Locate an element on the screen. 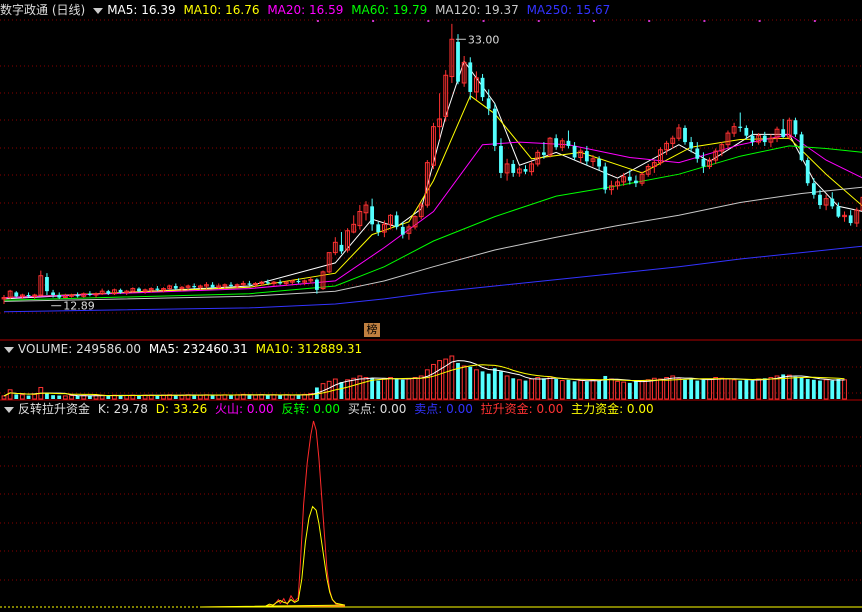 This screenshot has height=612, width=862. event-tag: 榜 is located at coordinates (372, 330).